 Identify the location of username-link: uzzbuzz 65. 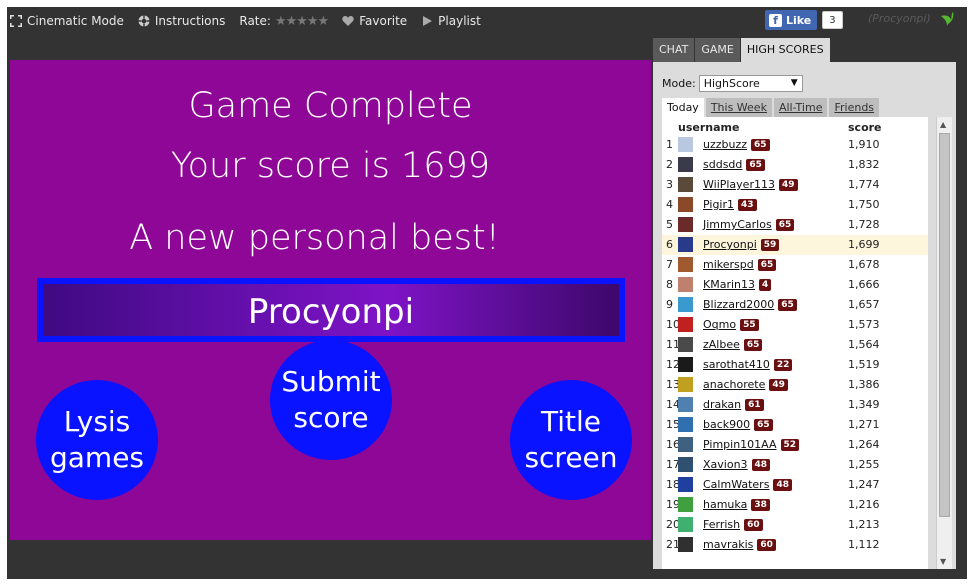
(736, 144).